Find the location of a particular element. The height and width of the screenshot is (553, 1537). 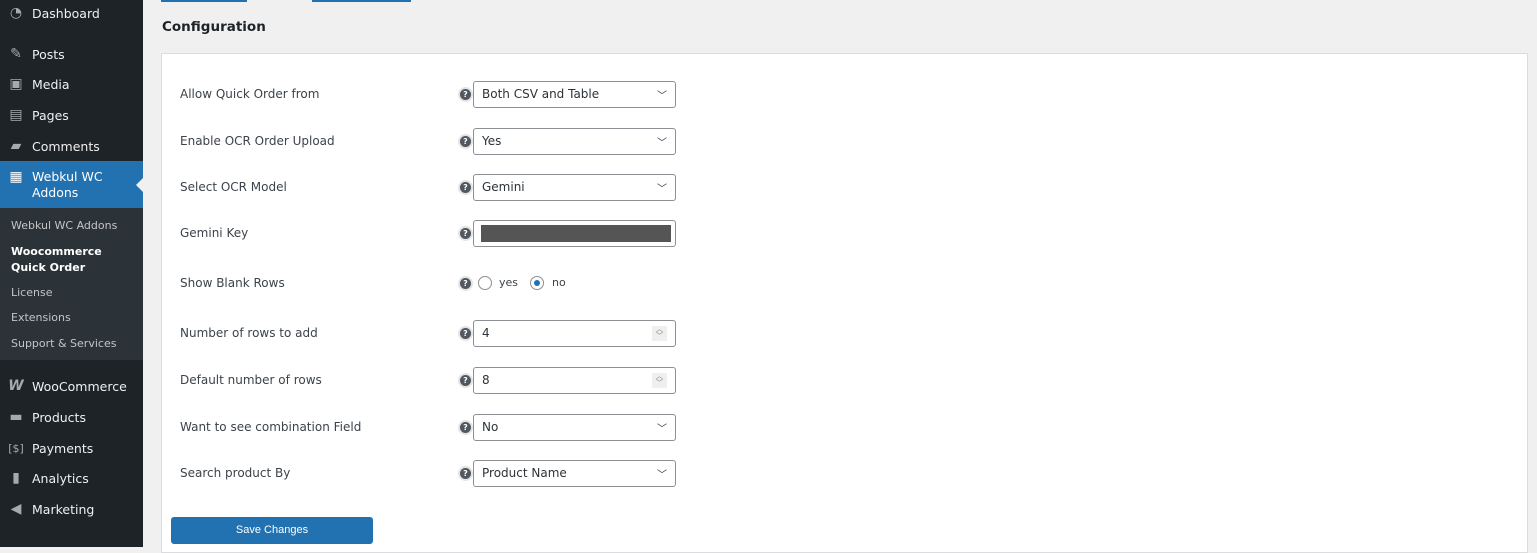

sidebar-item-pages: ▤ Pages is located at coordinates (71, 115).